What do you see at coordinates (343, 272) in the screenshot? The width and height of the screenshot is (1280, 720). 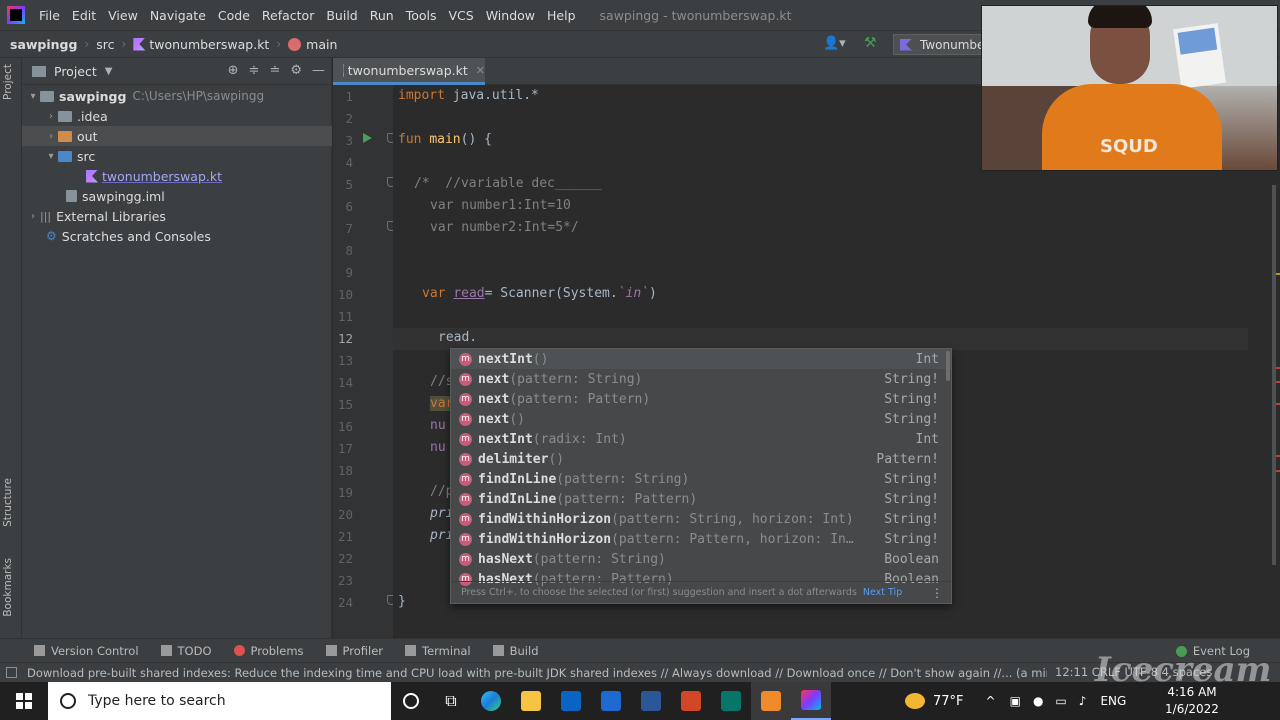 I see `line-number: 9` at bounding box center [343, 272].